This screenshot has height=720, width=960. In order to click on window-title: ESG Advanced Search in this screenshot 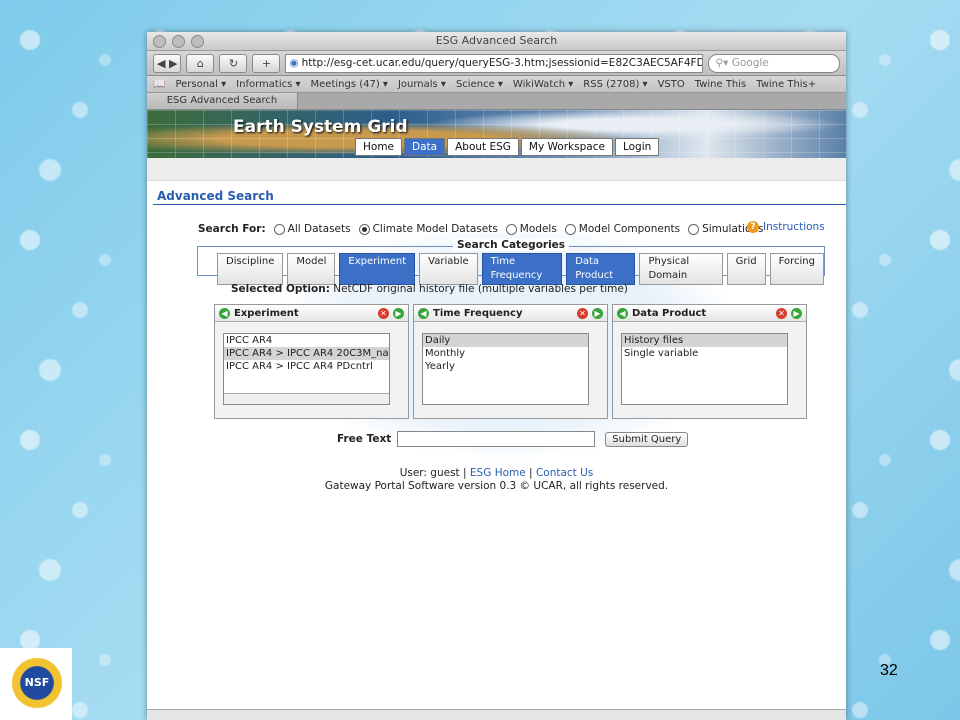, I will do `click(496, 40)`.